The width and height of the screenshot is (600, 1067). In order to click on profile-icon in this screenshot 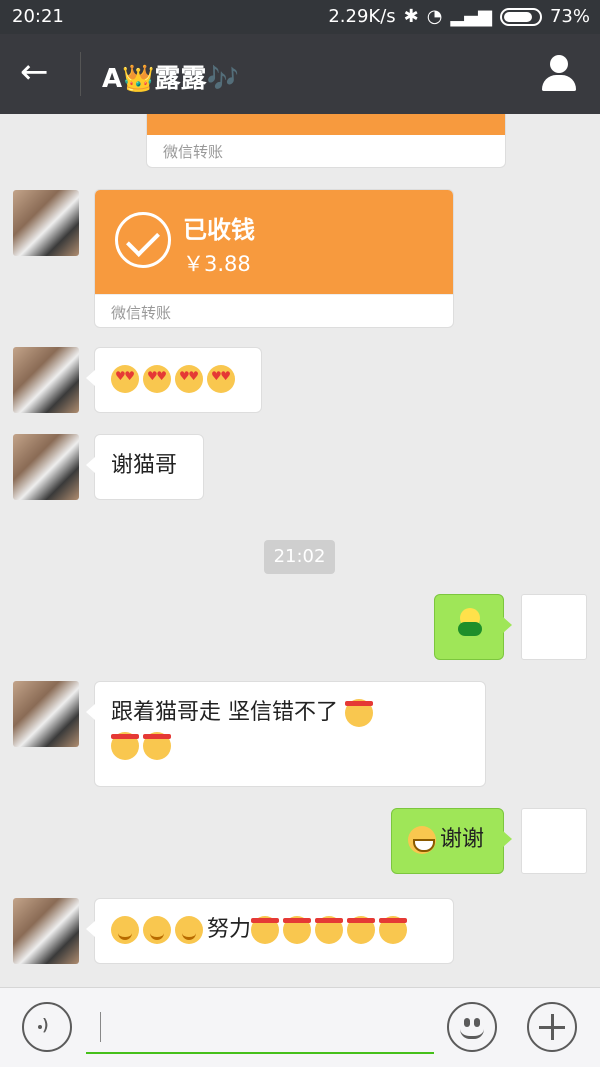, I will do `click(559, 74)`.